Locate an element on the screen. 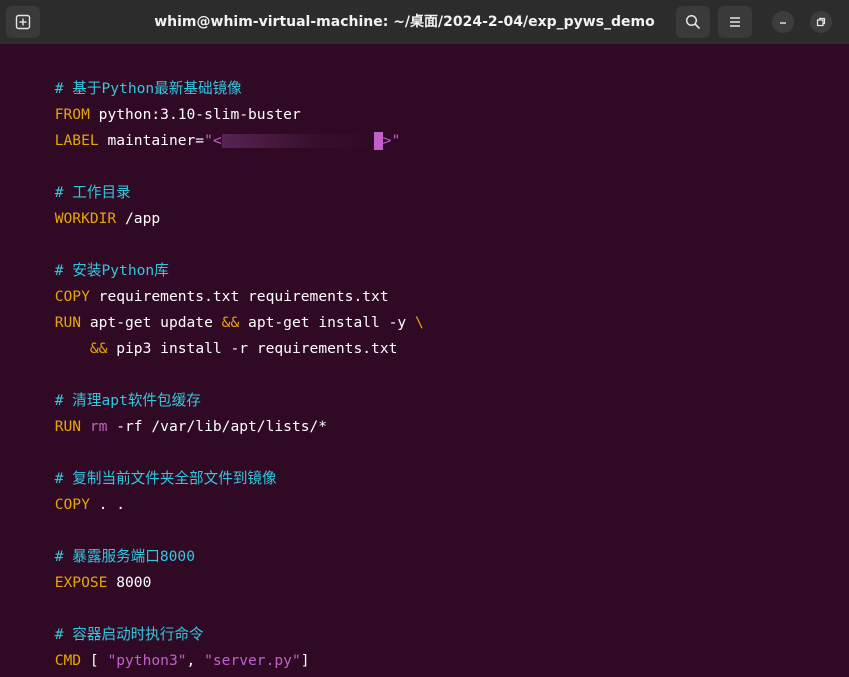 This screenshot has width=849, height=677. minimize-icon is located at coordinates (783, 23).